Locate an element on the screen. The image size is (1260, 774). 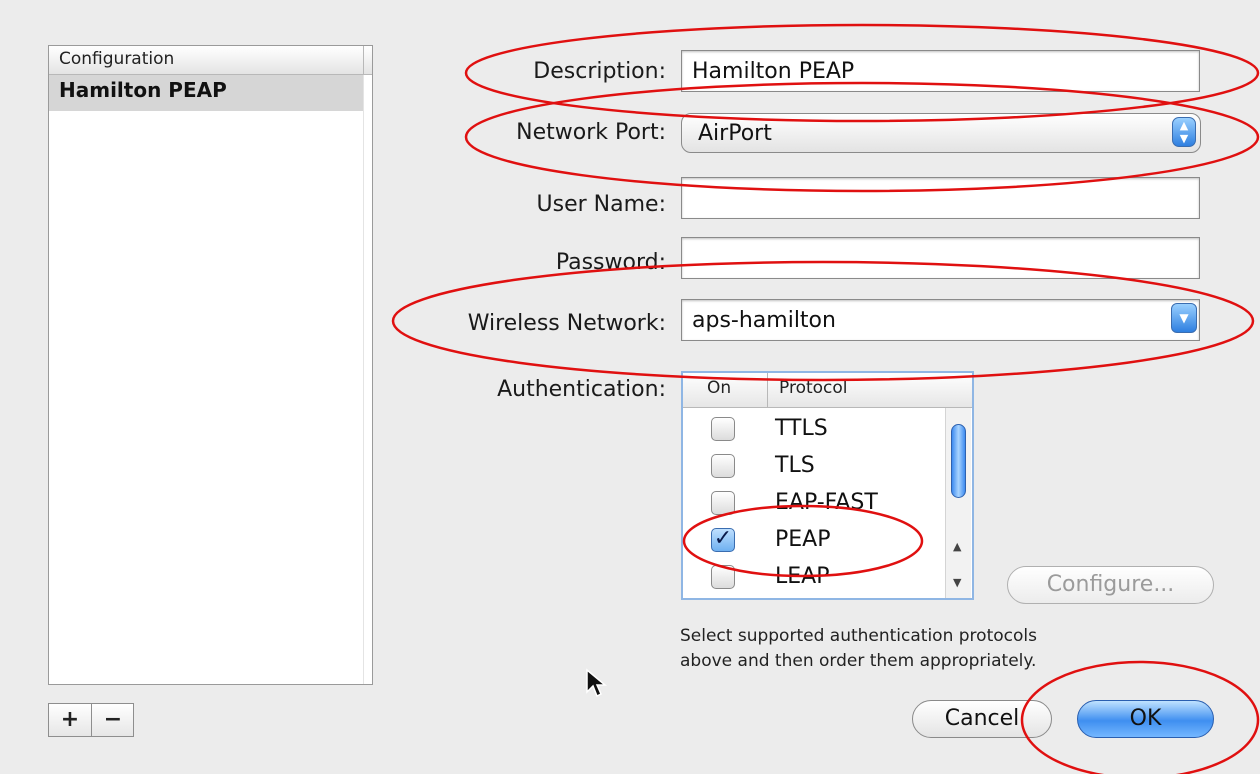
add-configuration-button: + is located at coordinates (70, 720).